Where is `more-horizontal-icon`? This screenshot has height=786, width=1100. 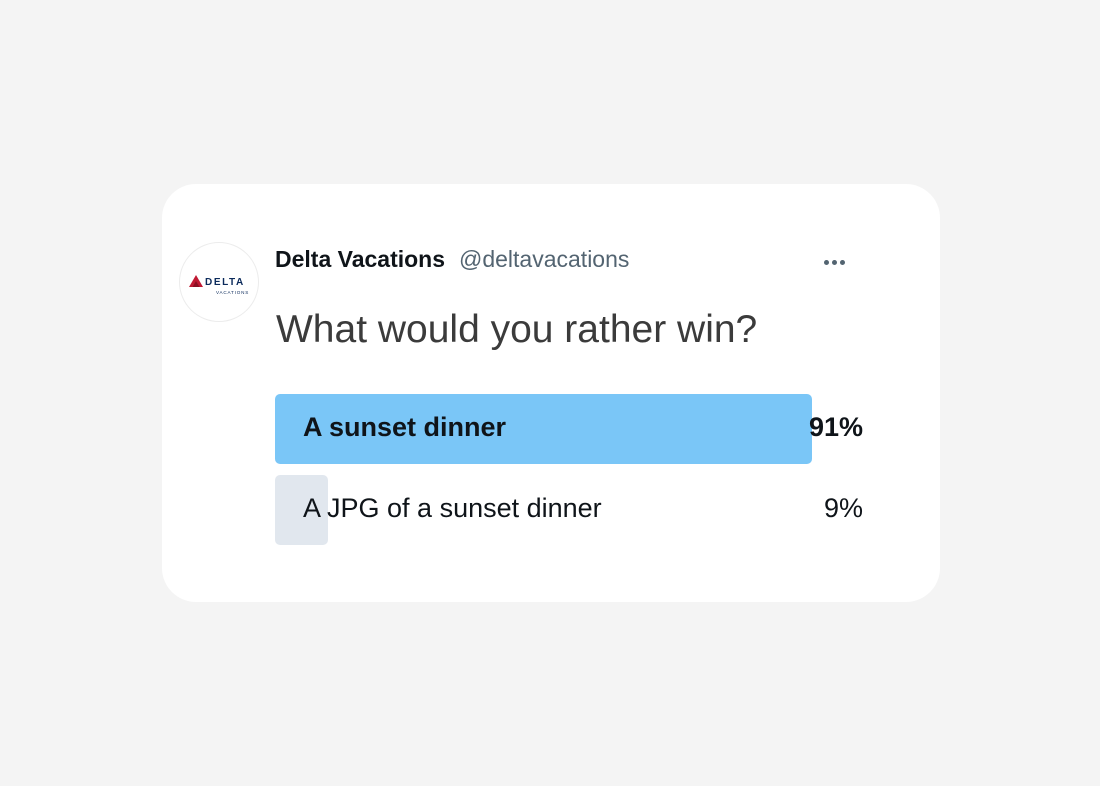
more-horizontal-icon is located at coordinates (826, 262).